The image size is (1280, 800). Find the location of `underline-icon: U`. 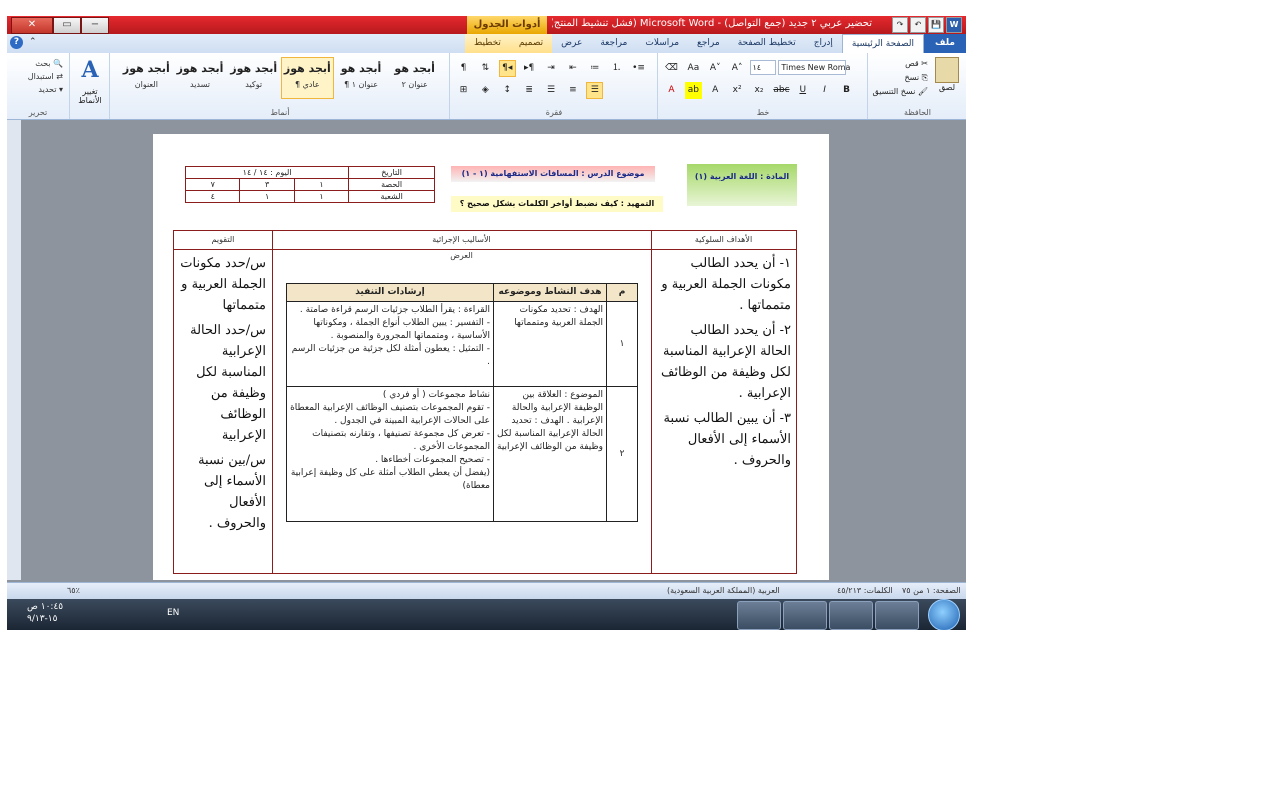

underline-icon: U is located at coordinates (802, 90).